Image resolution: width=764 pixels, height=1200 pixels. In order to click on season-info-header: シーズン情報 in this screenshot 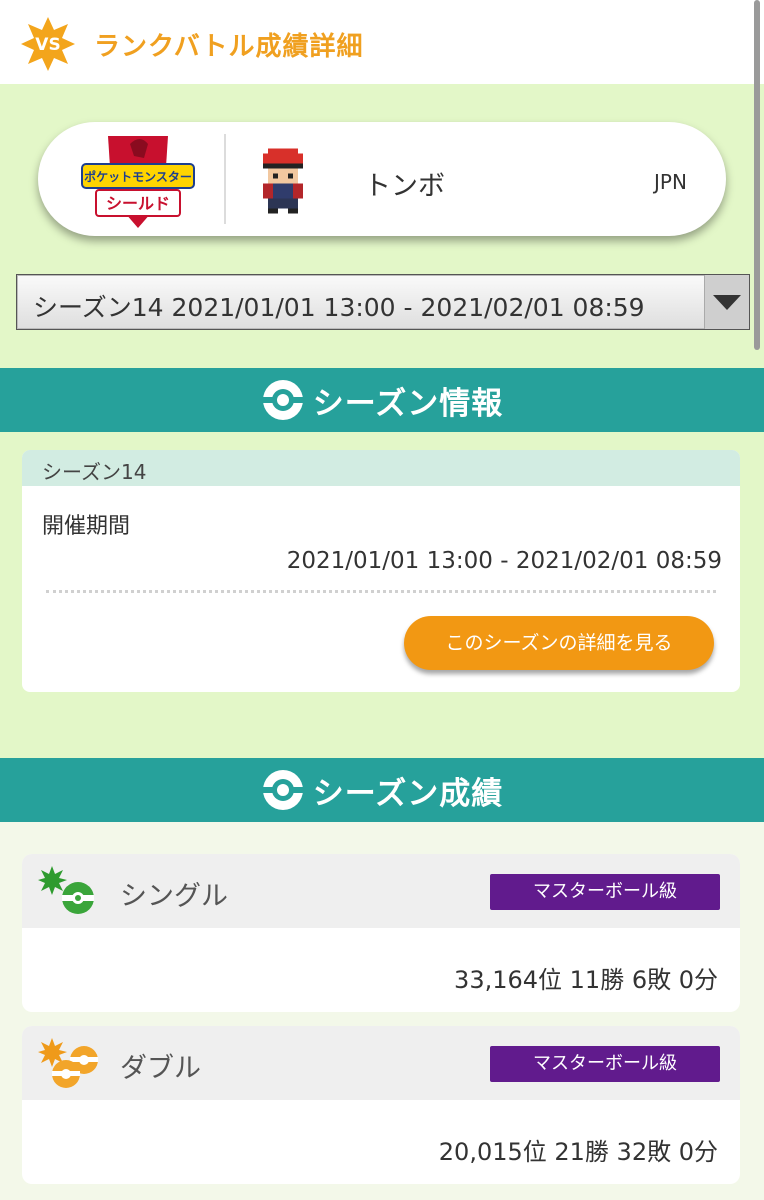, I will do `click(382, 400)`.